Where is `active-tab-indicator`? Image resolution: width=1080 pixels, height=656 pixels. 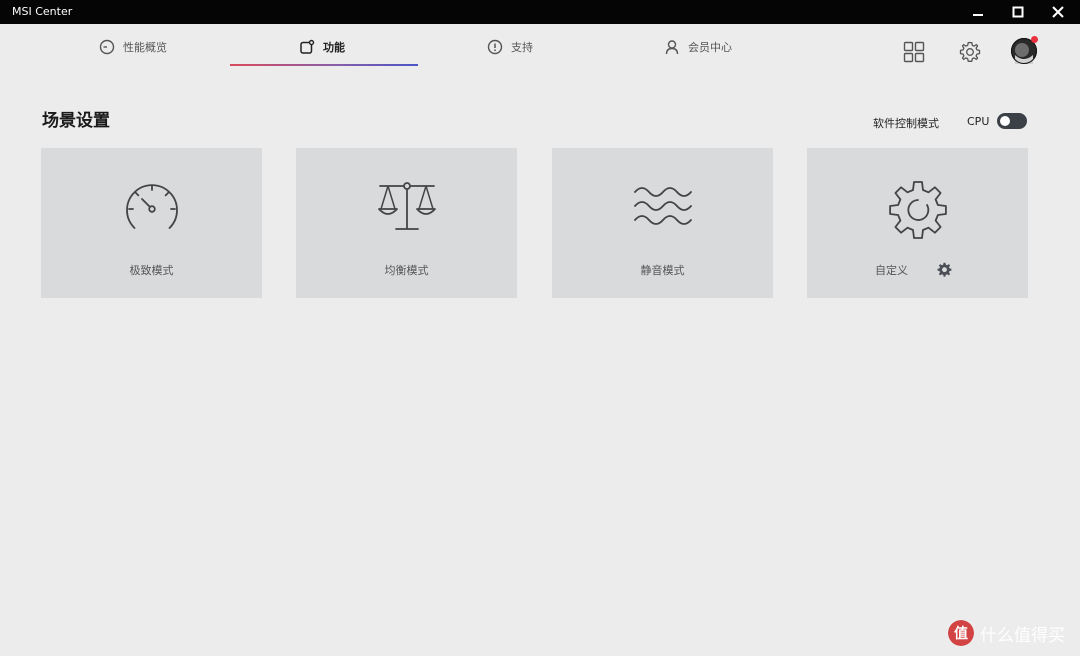
active-tab-indicator is located at coordinates (324, 65).